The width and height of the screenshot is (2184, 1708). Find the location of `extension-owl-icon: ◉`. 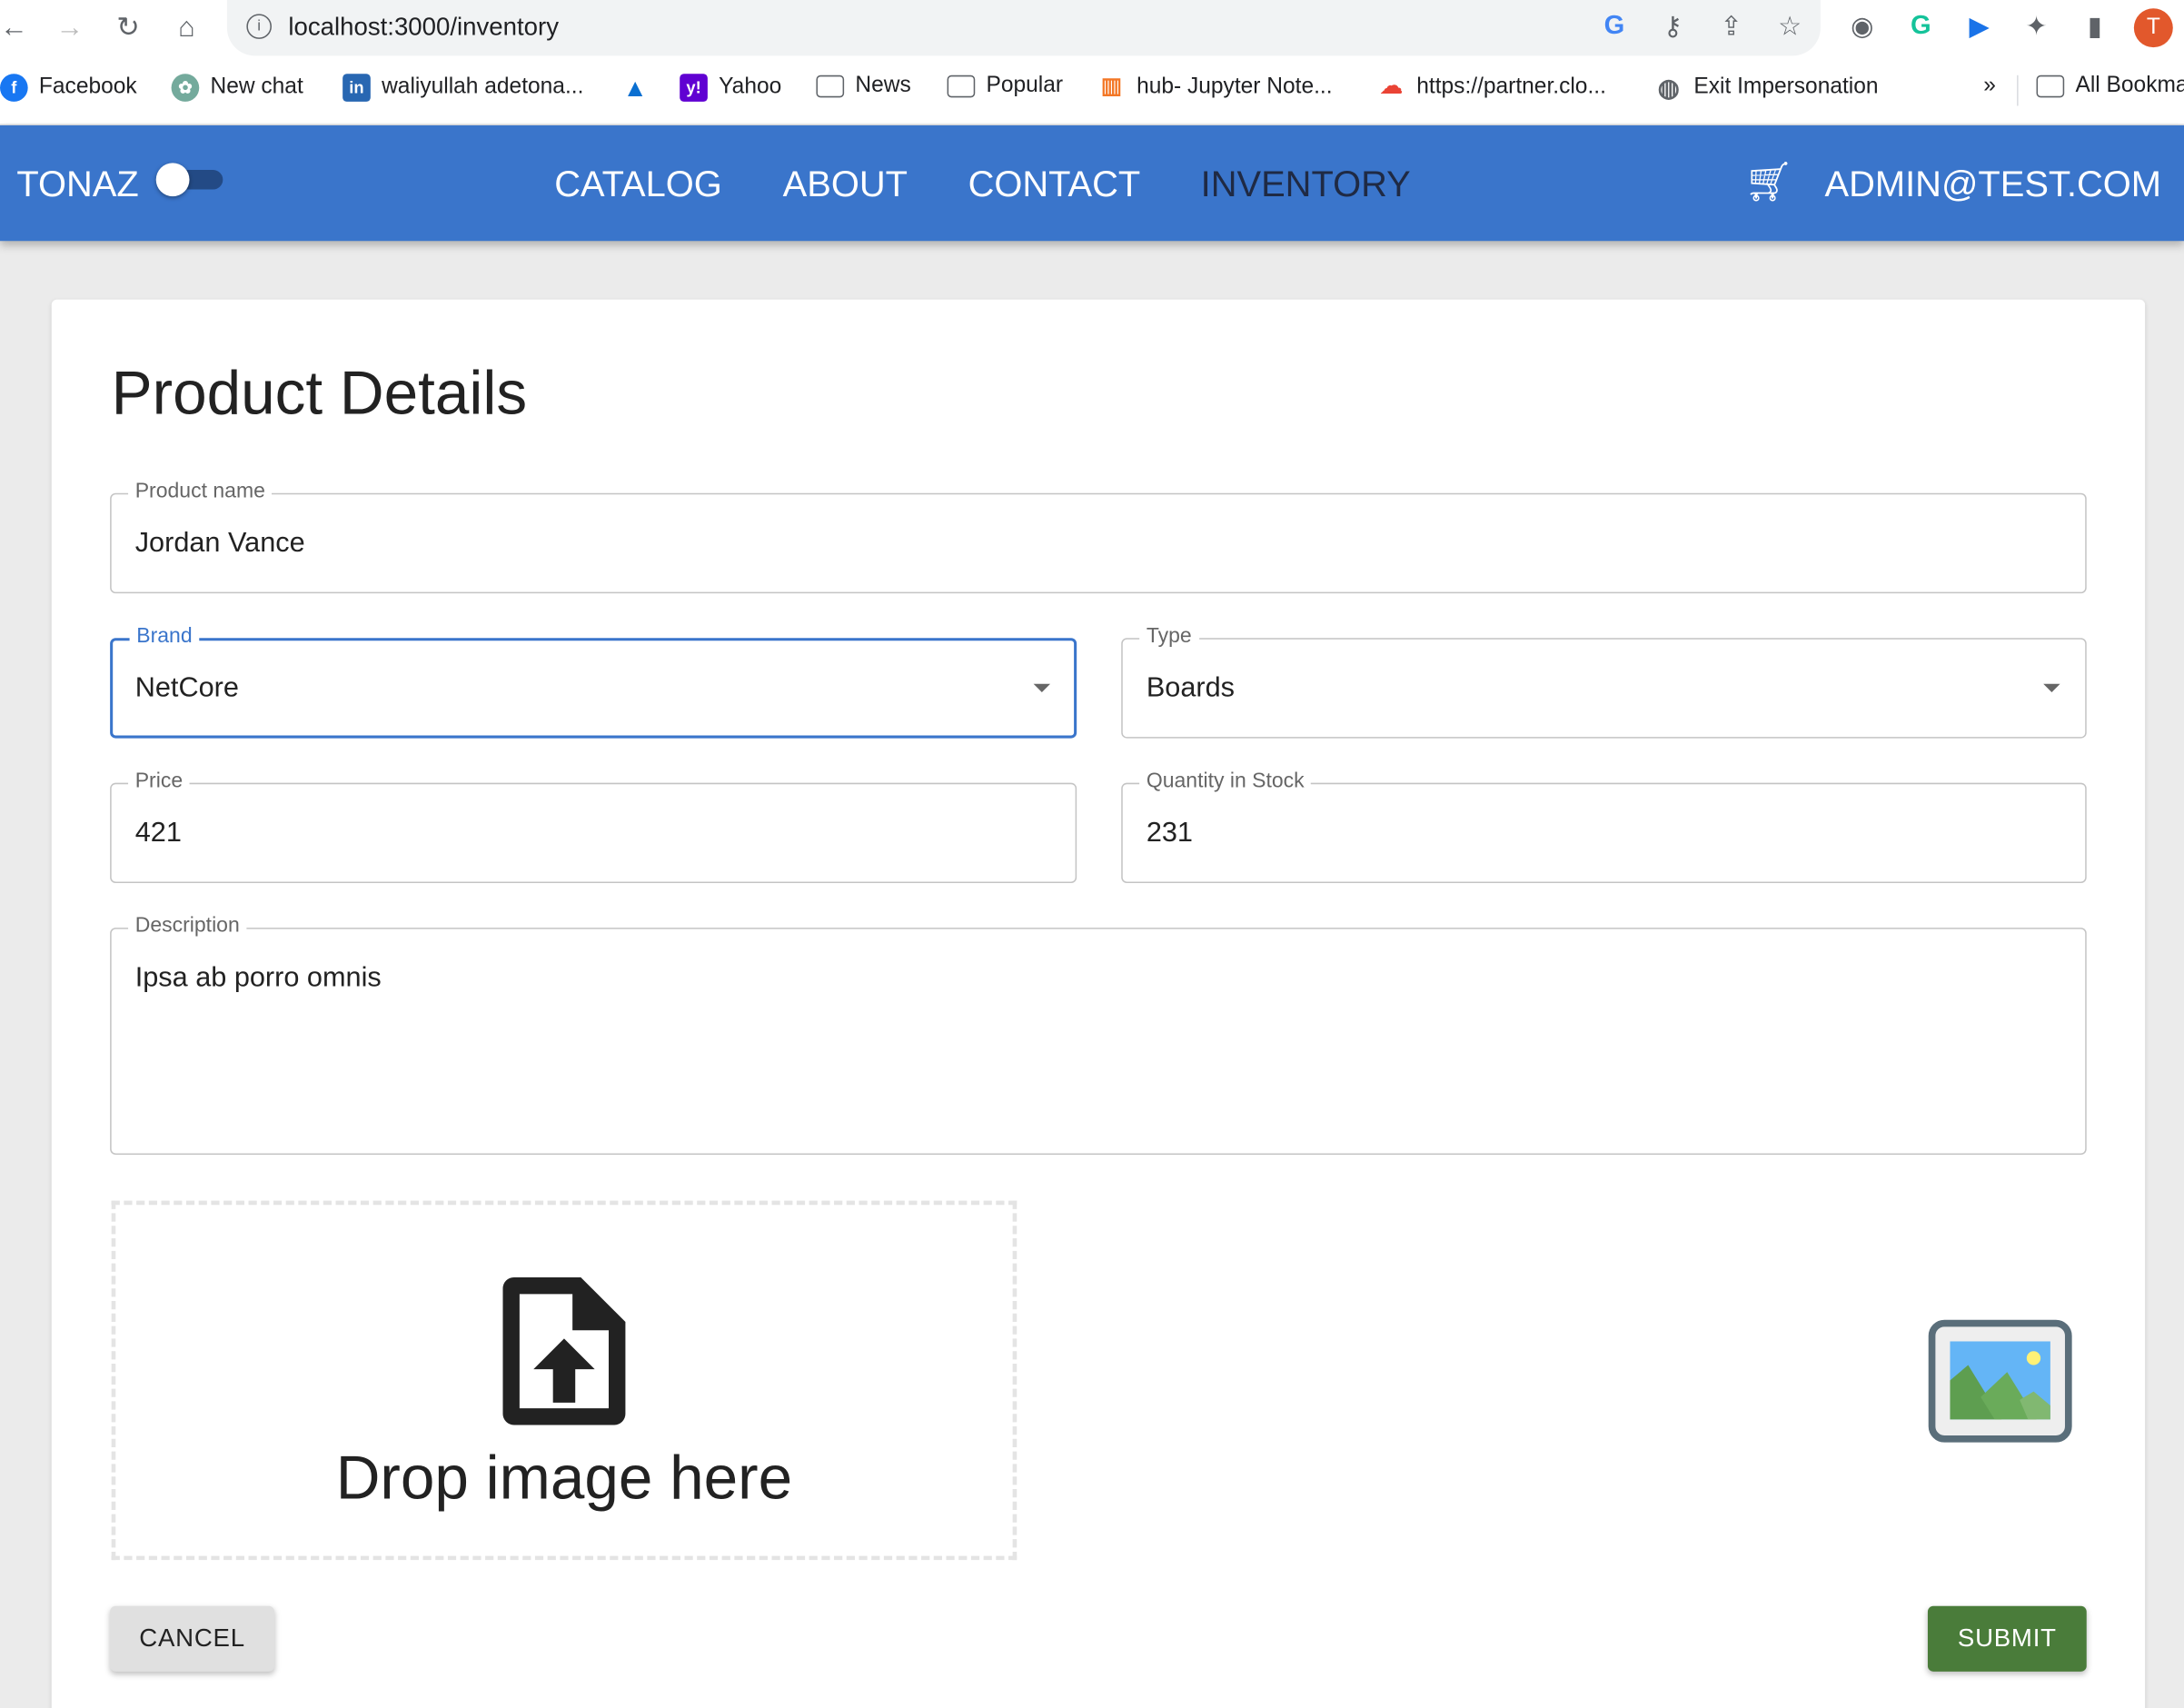

extension-owl-icon: ◉ is located at coordinates (1862, 27).